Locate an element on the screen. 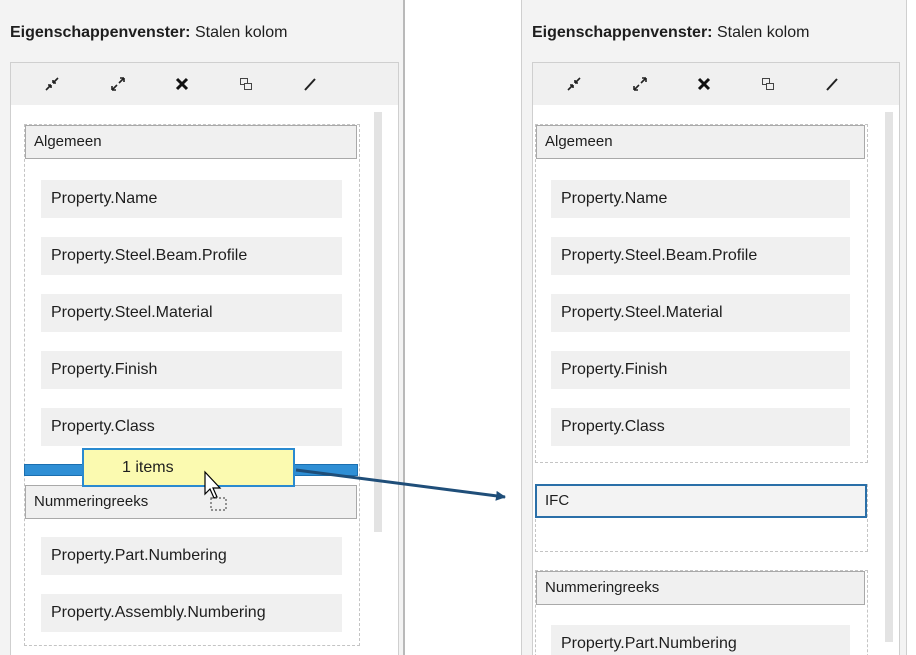 This screenshot has width=916, height=655. group-header-ifc: IFC is located at coordinates (701, 501).